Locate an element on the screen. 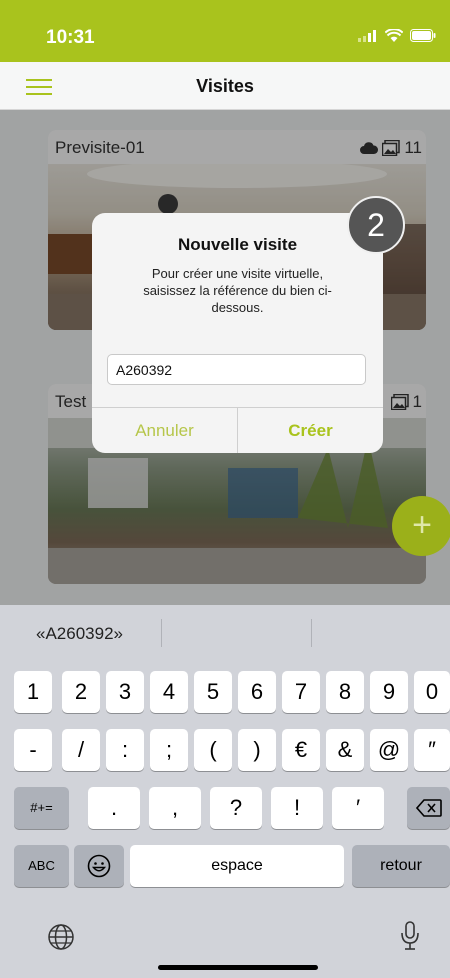 The width and height of the screenshot is (450, 978). key: 1 is located at coordinates (33, 692).